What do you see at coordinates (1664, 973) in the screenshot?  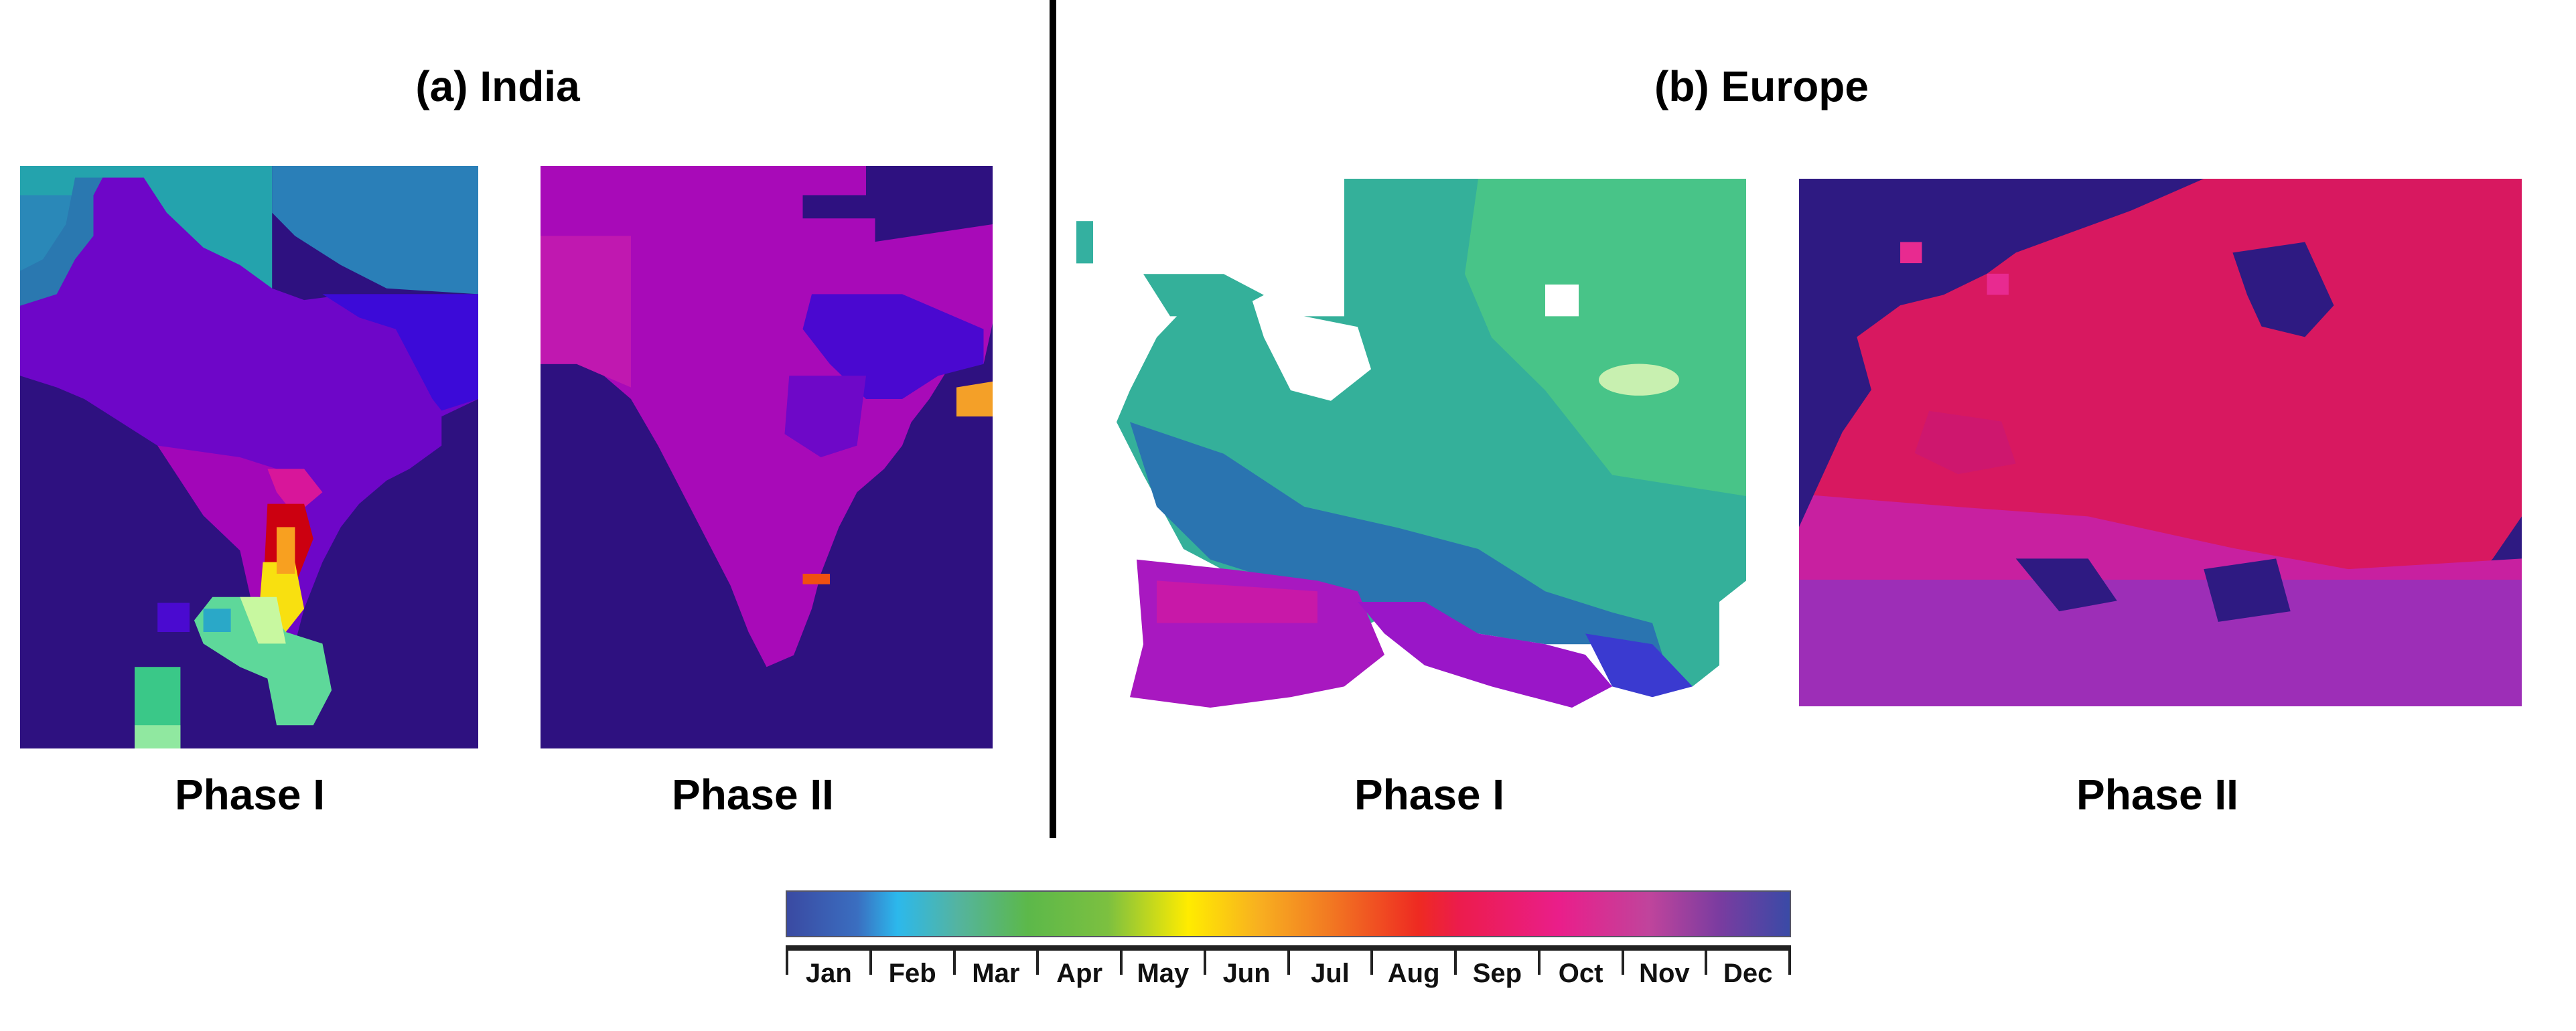 I see `colorbar-month-label: Nov` at bounding box center [1664, 973].